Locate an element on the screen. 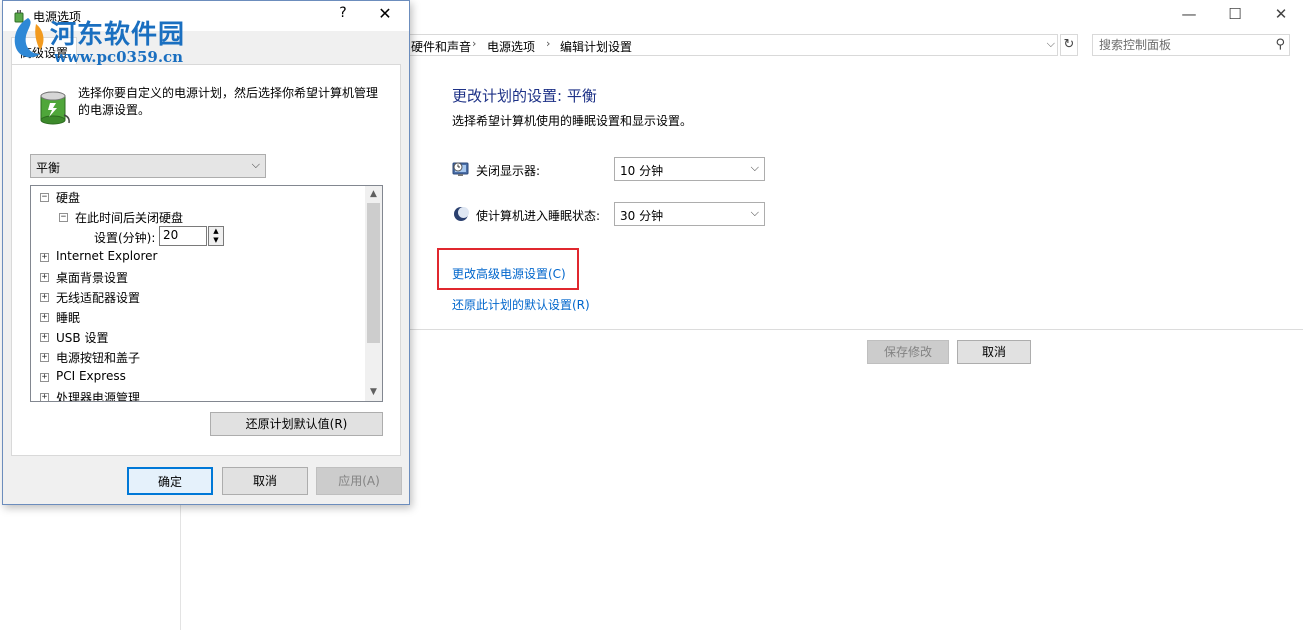 This screenshot has height=630, width=1303. search-icon: ⚲ is located at coordinates (1280, 44).